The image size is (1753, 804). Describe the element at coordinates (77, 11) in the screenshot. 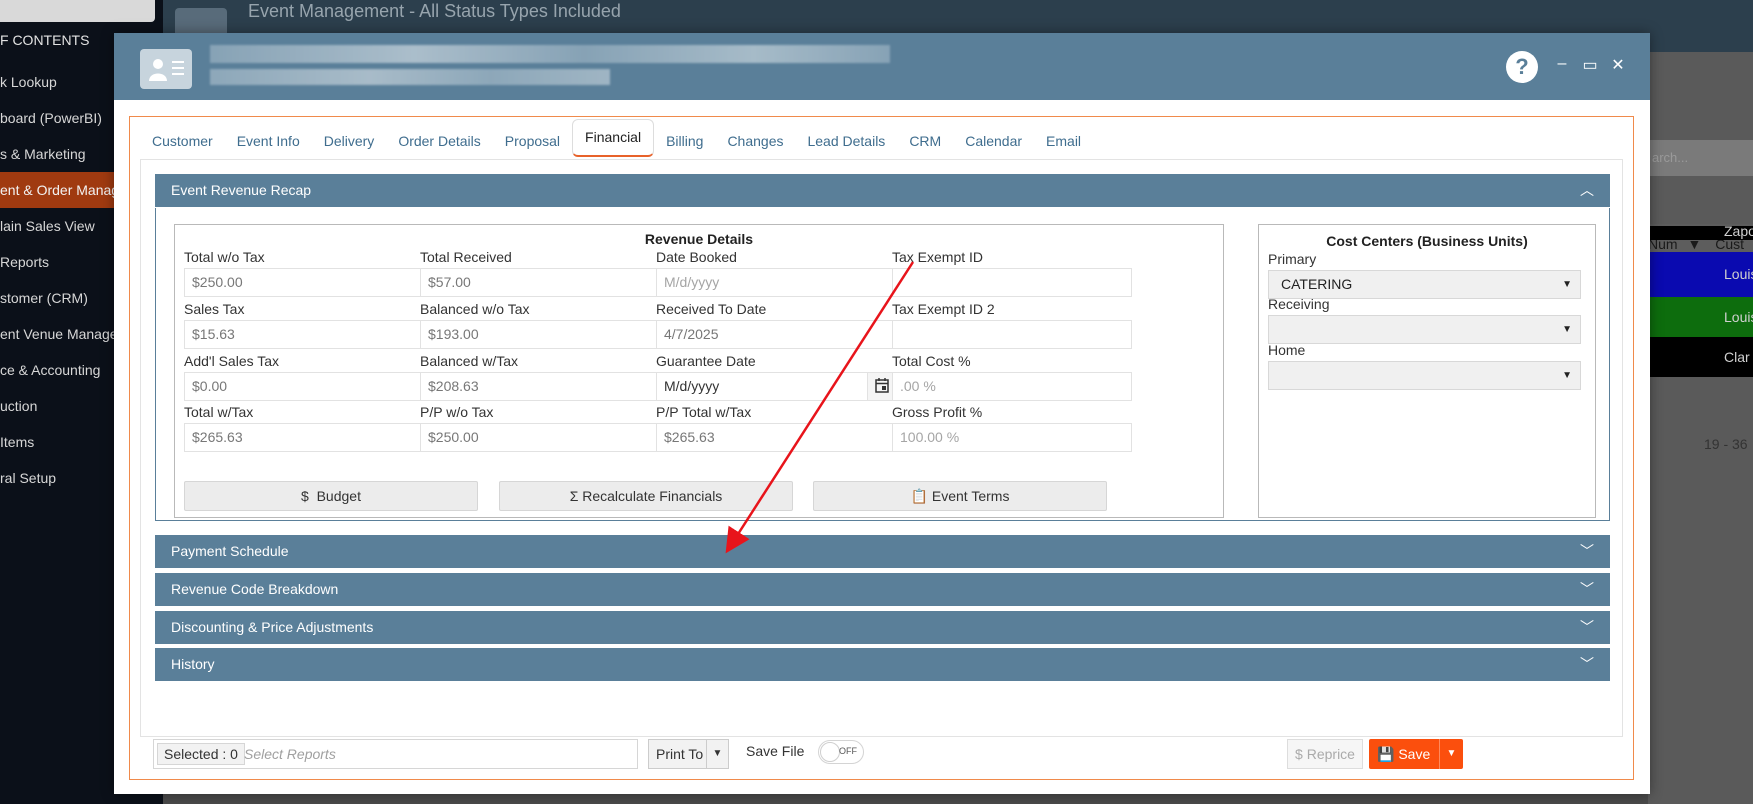

I see `sidebar-search-box` at that location.